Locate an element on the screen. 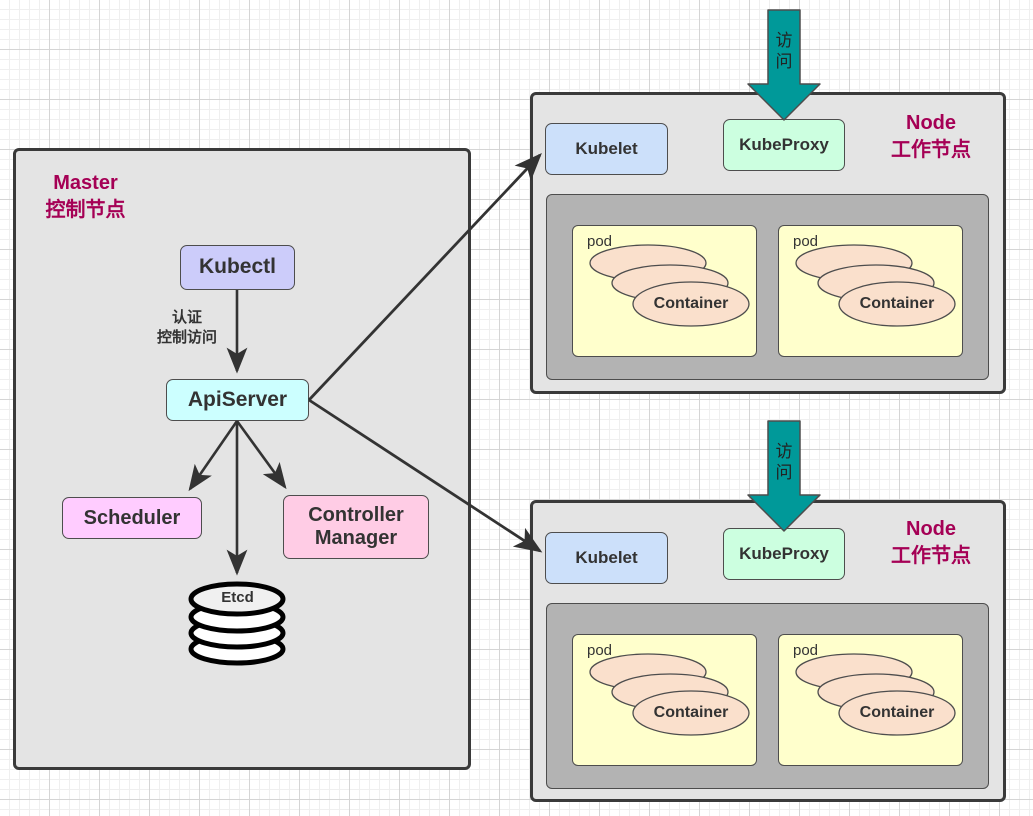  node-1-pod-1-containers-icon is located at coordinates (875, 285).